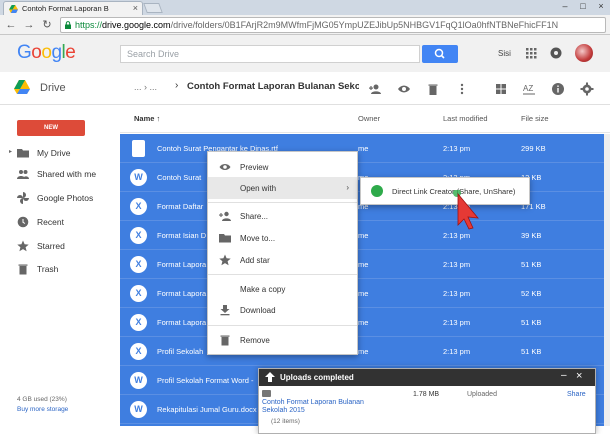 This screenshot has width=610, height=434. I want to click on column-file-size: File size, so click(535, 118).